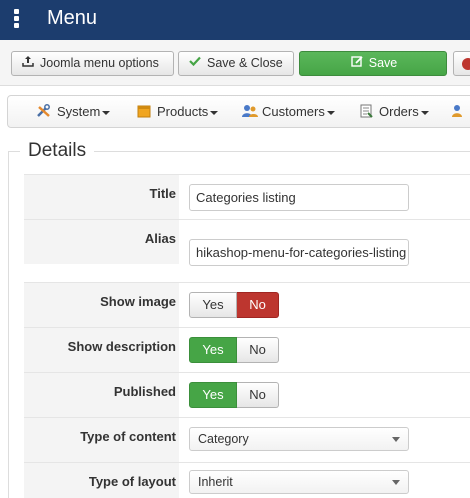 The width and height of the screenshot is (470, 498). Describe the element at coordinates (215, 482) in the screenshot. I see `type-of-layout-value: Inherit` at that location.